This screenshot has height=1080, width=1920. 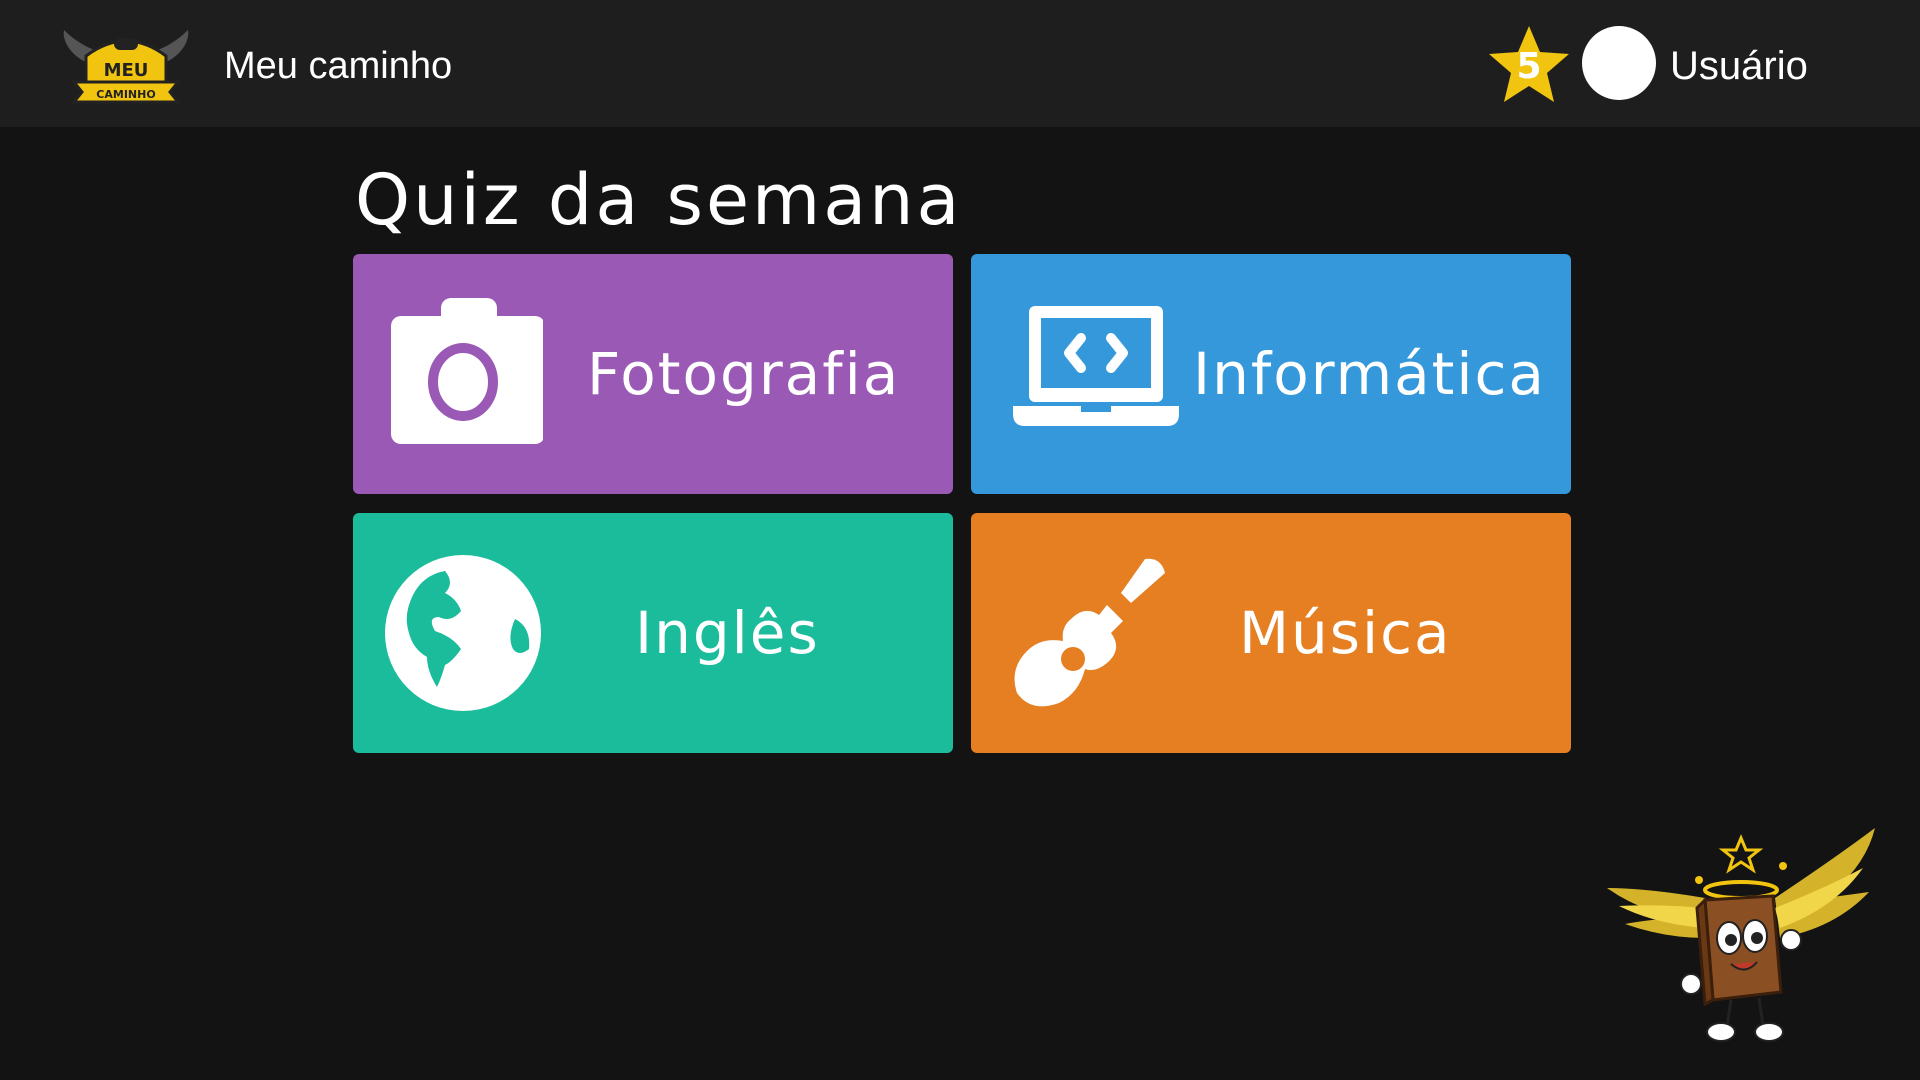 I want to click on mascot-image, so click(x=1741, y=935).